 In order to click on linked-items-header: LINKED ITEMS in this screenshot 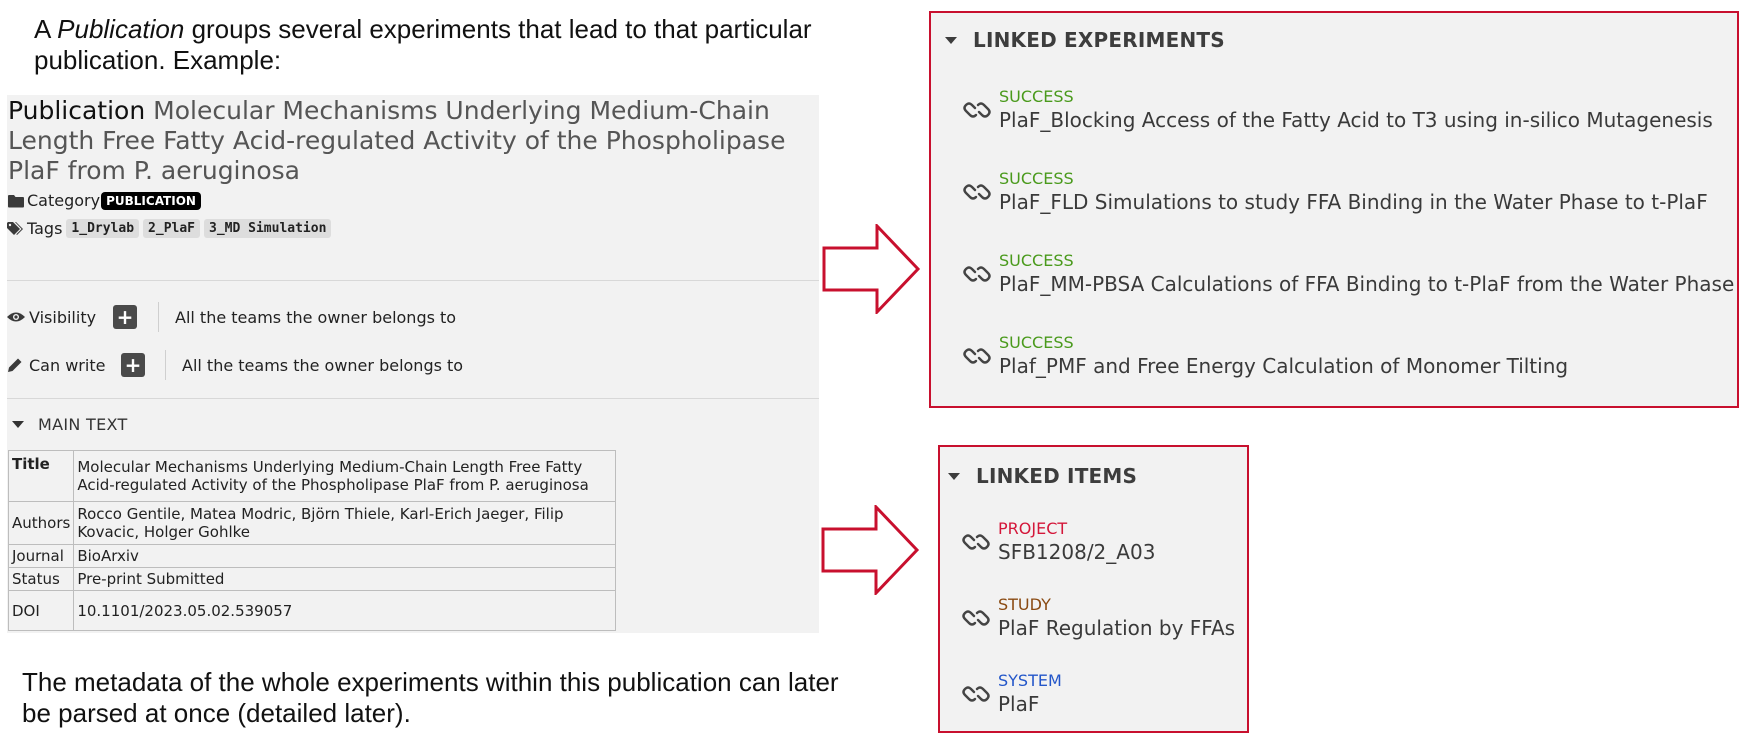, I will do `click(1042, 476)`.